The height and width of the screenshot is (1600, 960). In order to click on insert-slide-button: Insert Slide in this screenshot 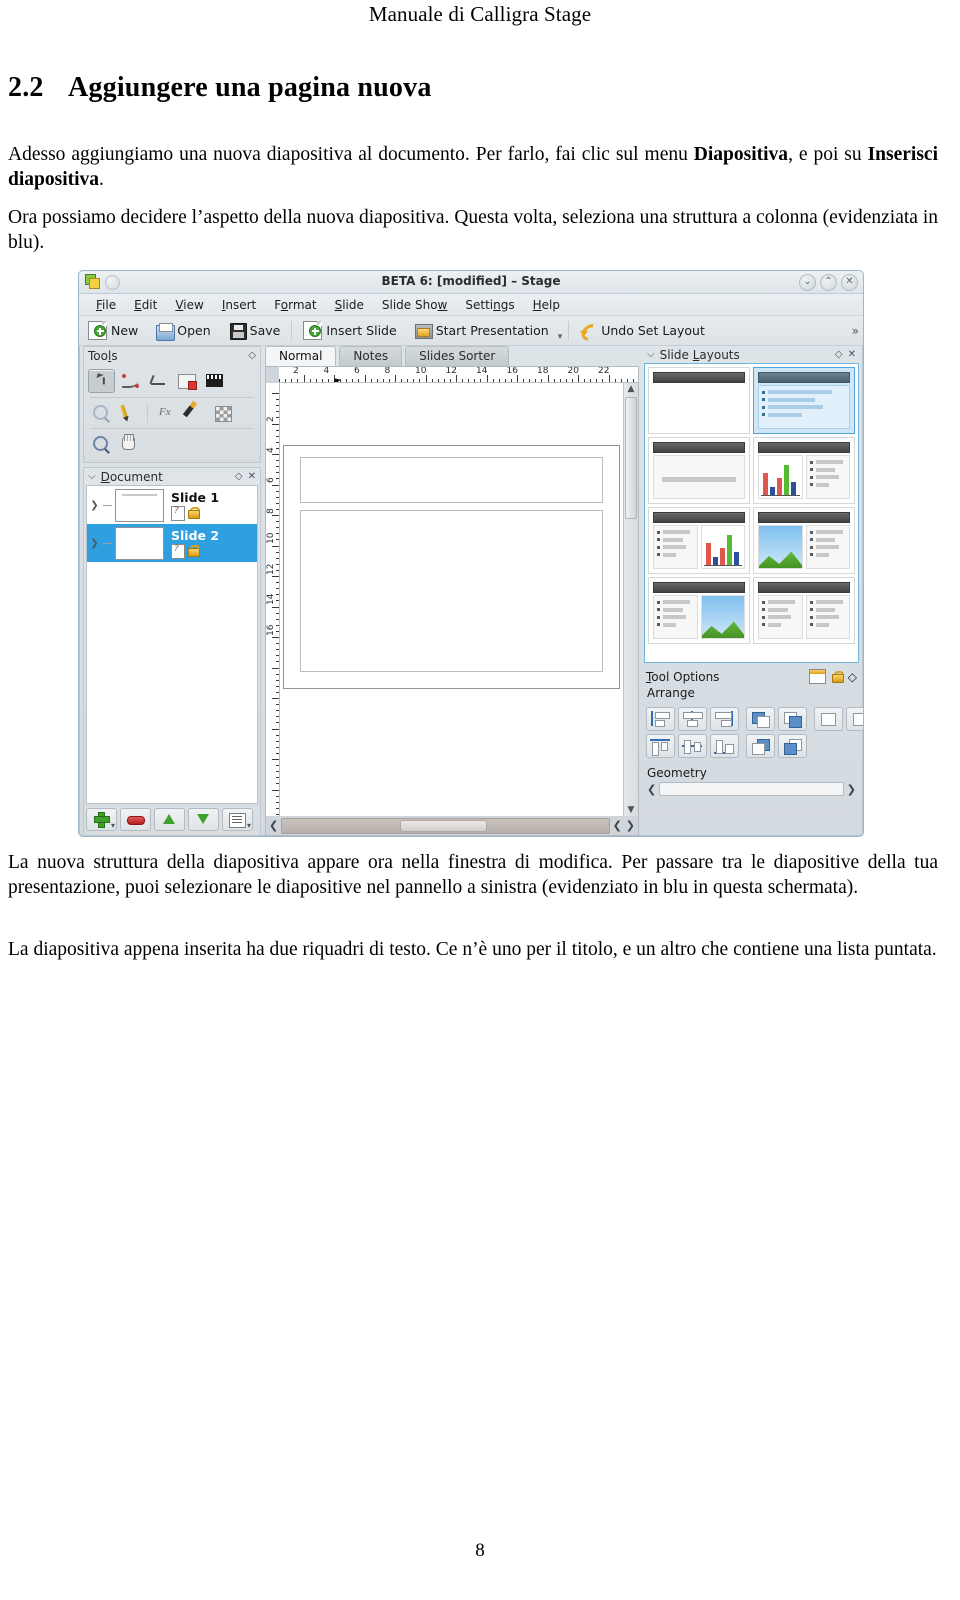, I will do `click(349, 330)`.